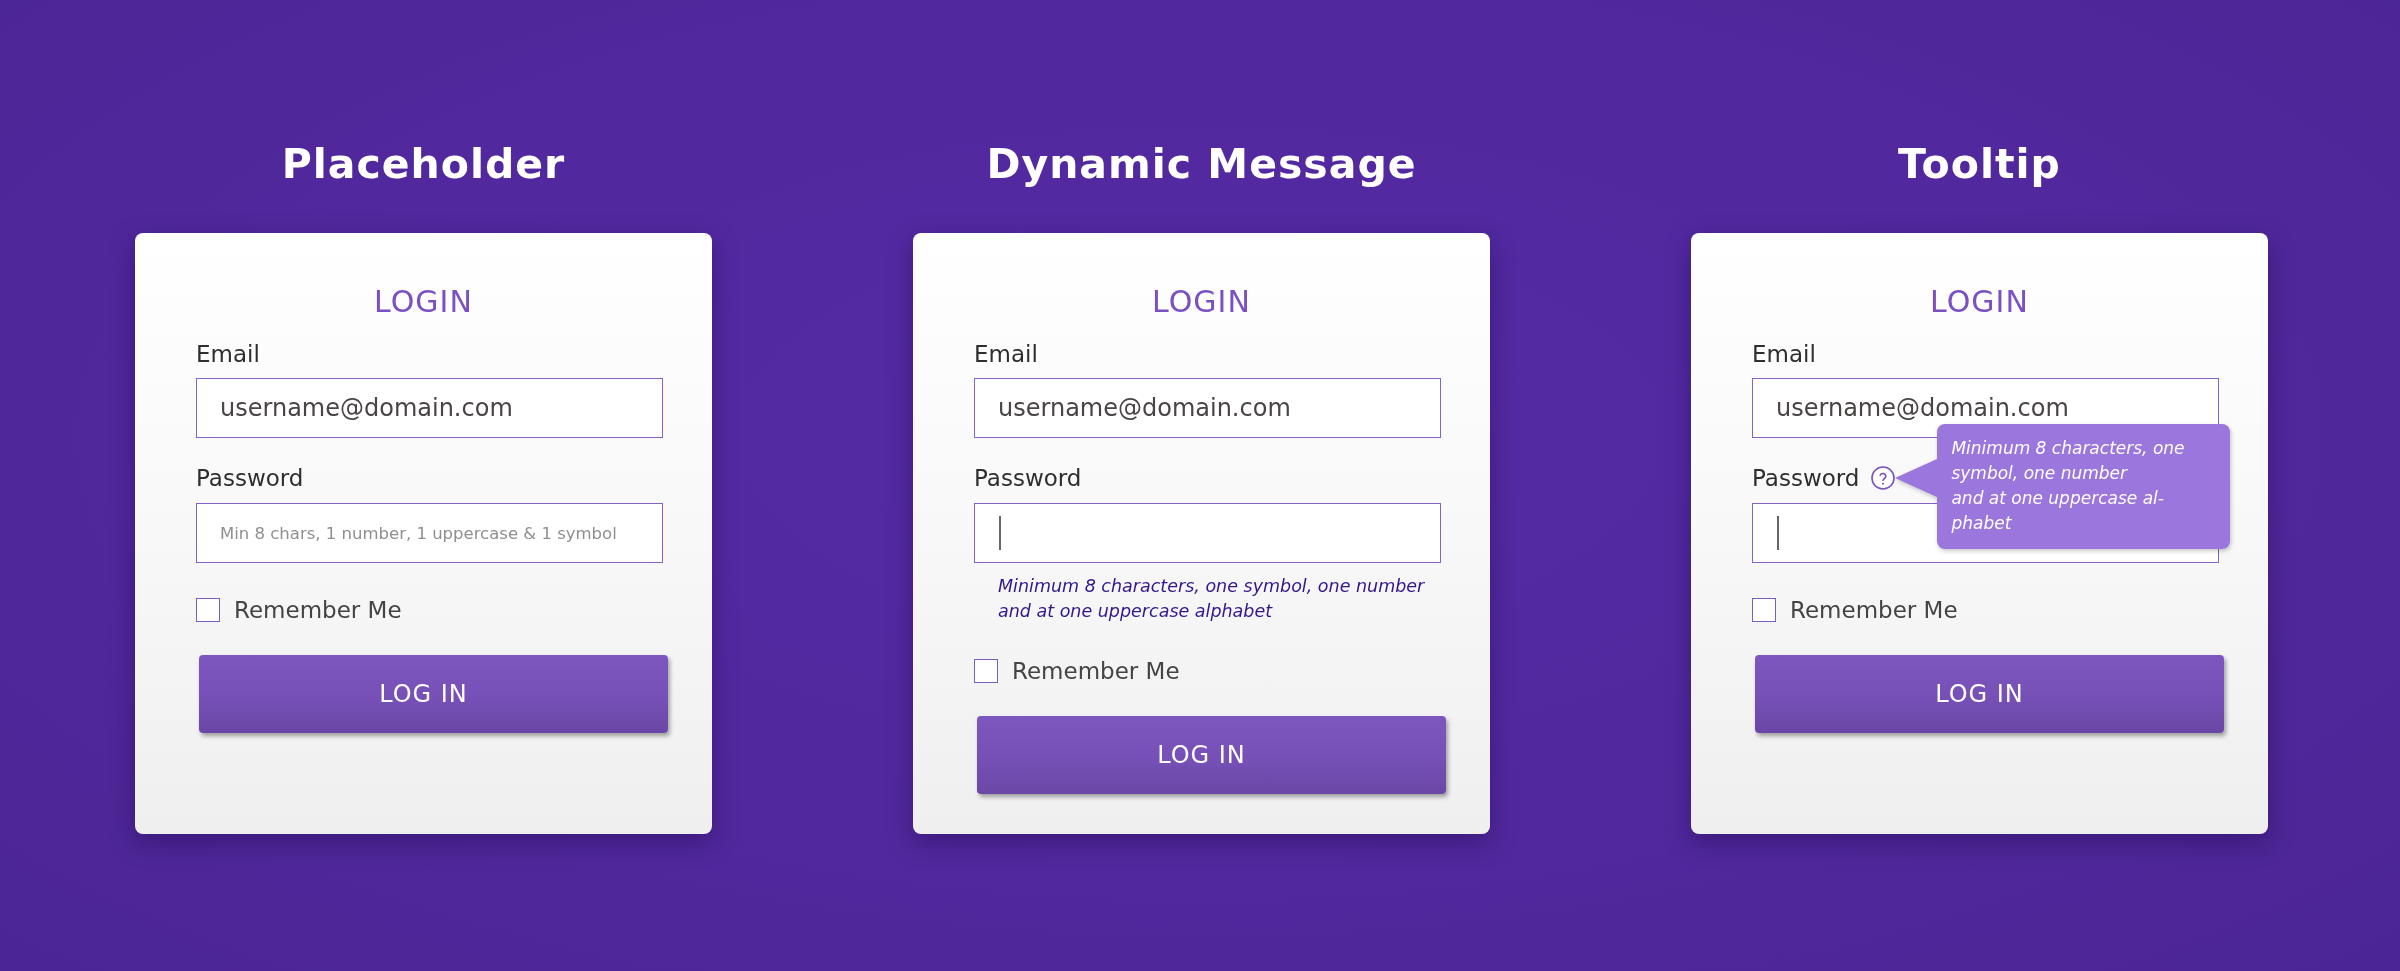  What do you see at coordinates (423, 164) in the screenshot?
I see `panel-title: Placeholder` at bounding box center [423, 164].